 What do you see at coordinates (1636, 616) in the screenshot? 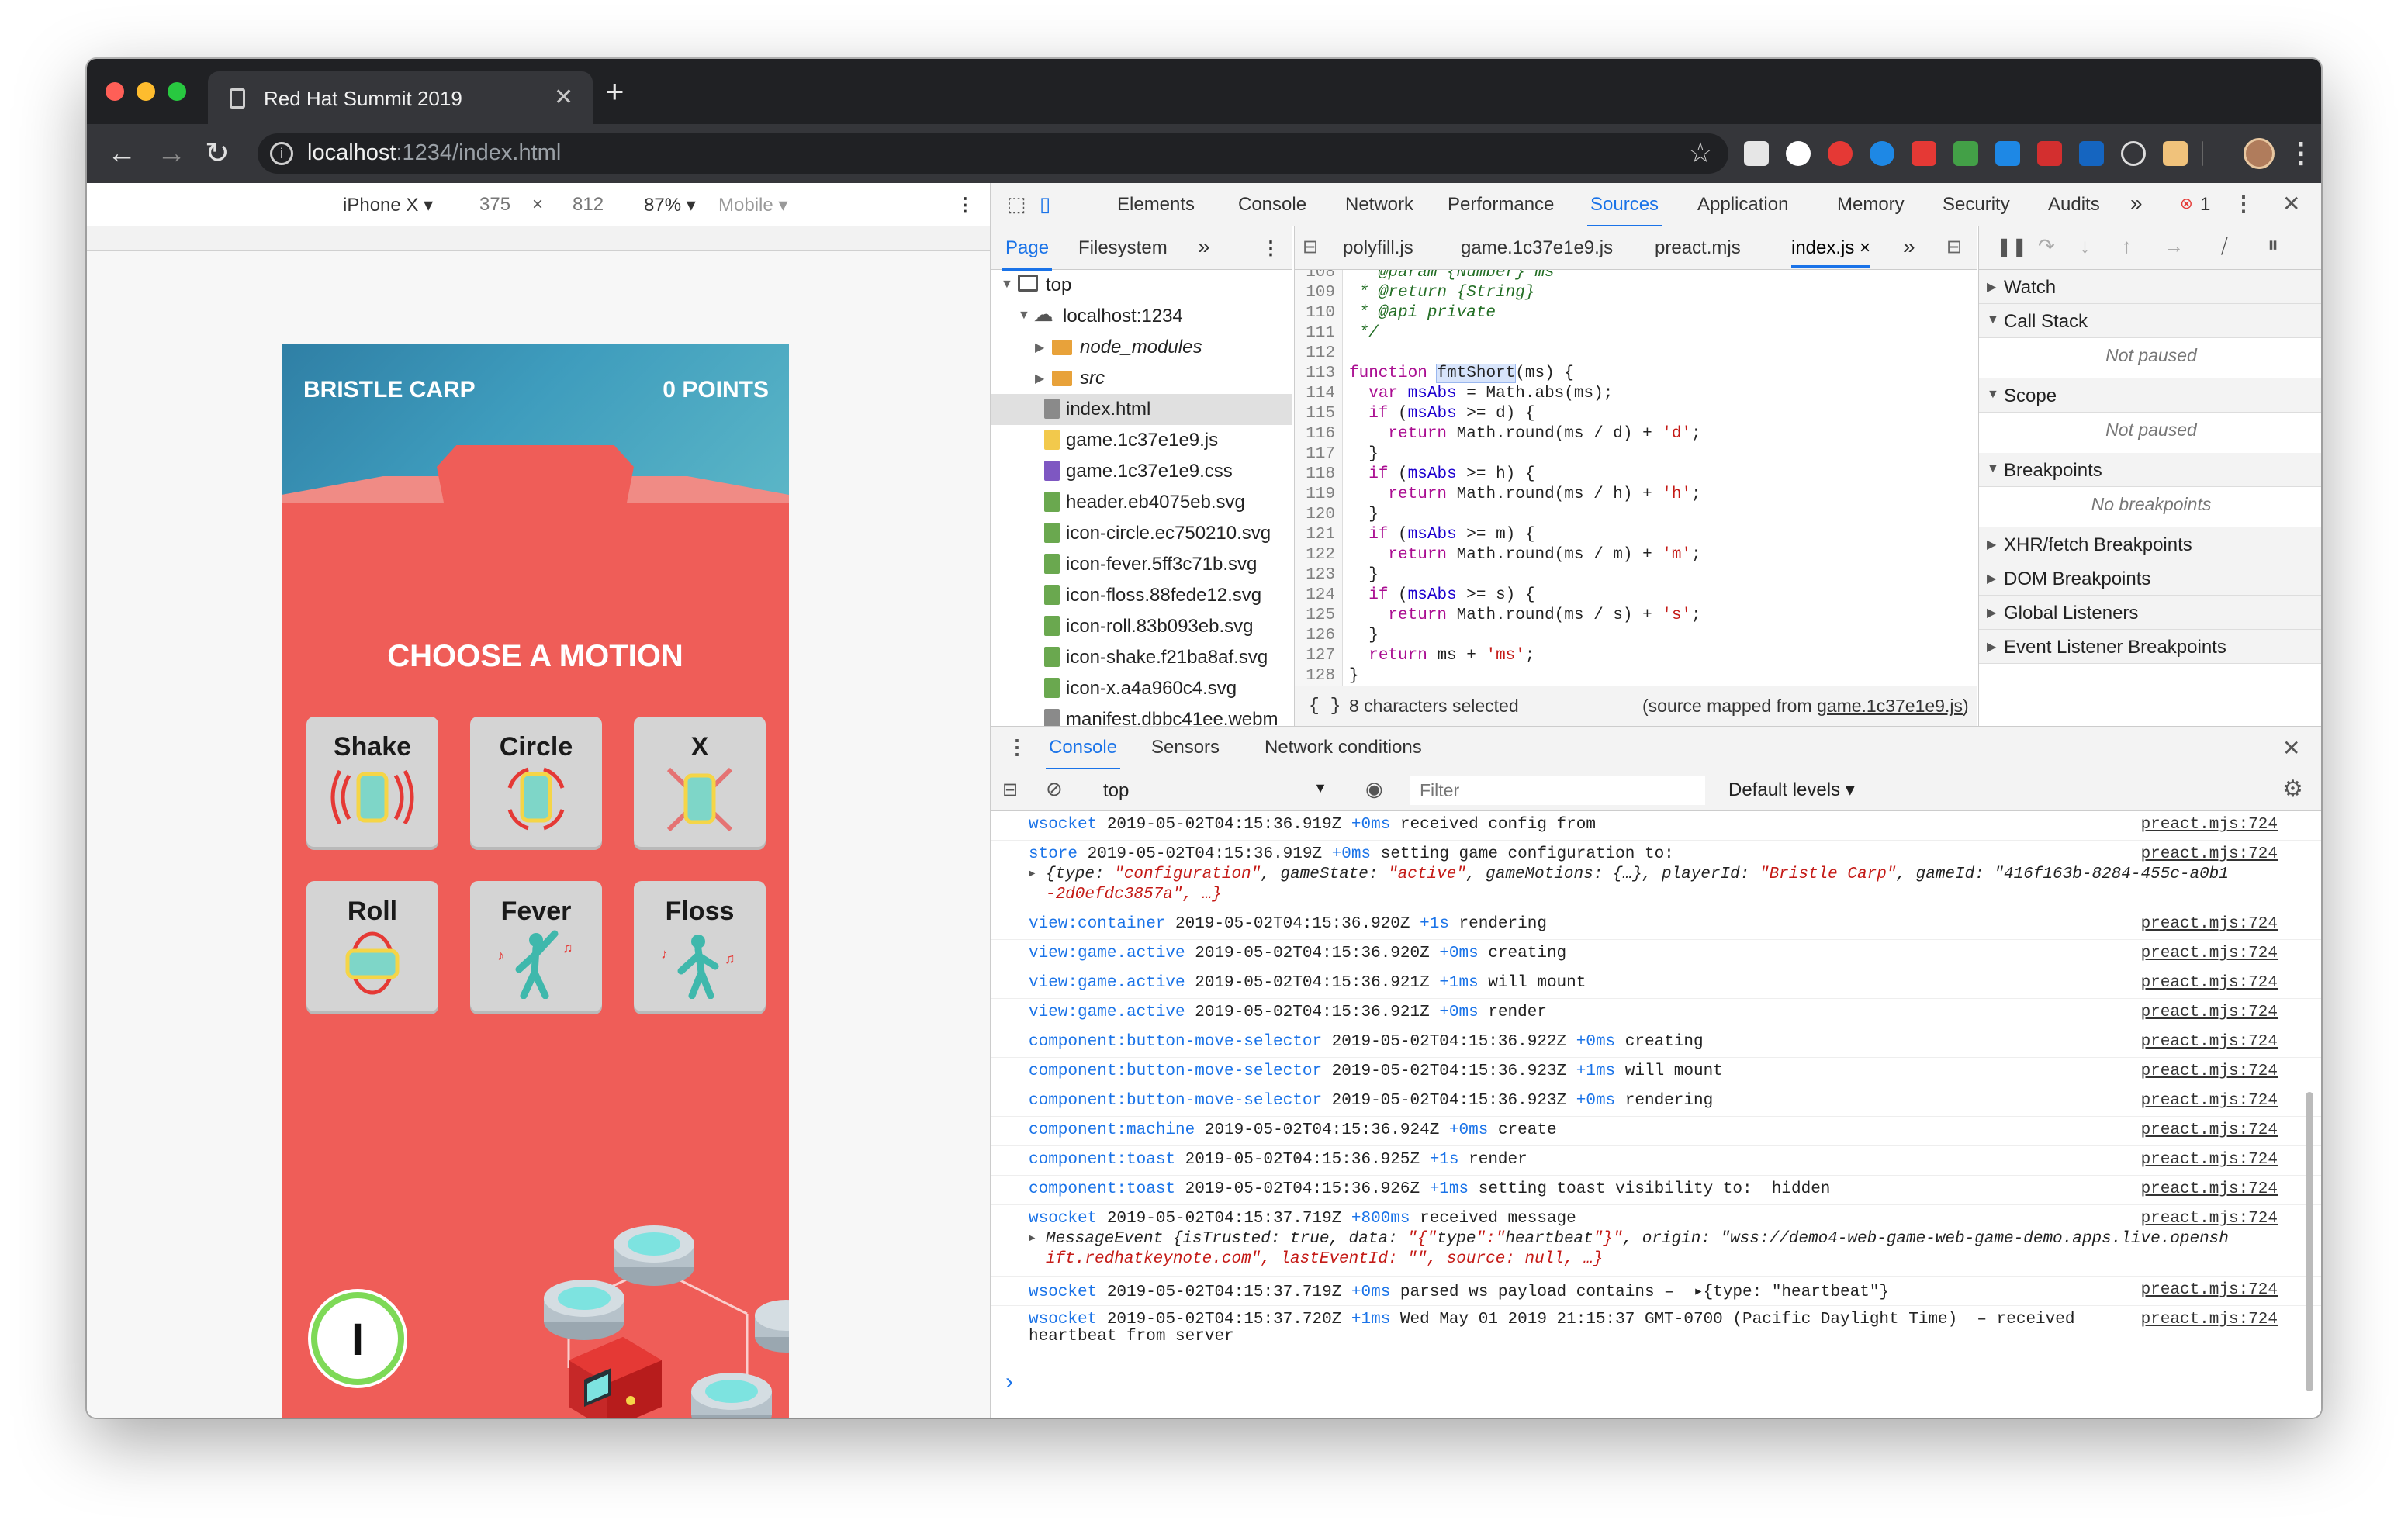
I see `code-line: 125 return Math.round(ms / s) + 's';` at bounding box center [1636, 616].